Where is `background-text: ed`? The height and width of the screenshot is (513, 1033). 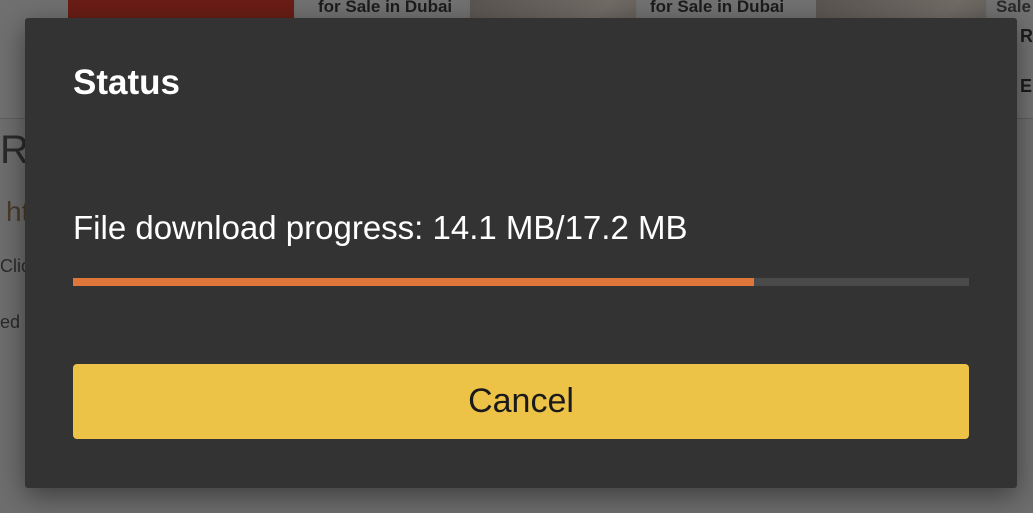 background-text: ed is located at coordinates (10, 322).